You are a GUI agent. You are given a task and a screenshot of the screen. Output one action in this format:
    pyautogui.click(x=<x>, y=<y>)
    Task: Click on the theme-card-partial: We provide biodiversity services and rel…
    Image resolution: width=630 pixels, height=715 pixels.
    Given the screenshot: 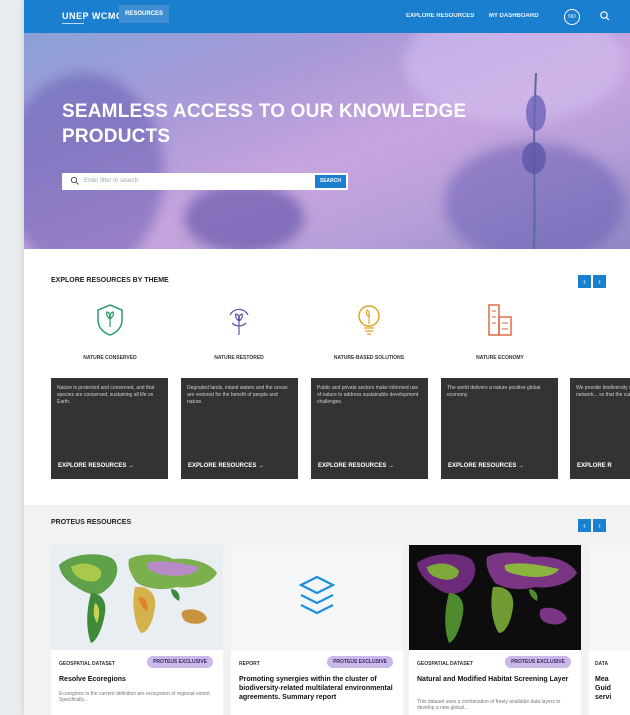 What is the action you would take?
    pyautogui.click(x=600, y=428)
    